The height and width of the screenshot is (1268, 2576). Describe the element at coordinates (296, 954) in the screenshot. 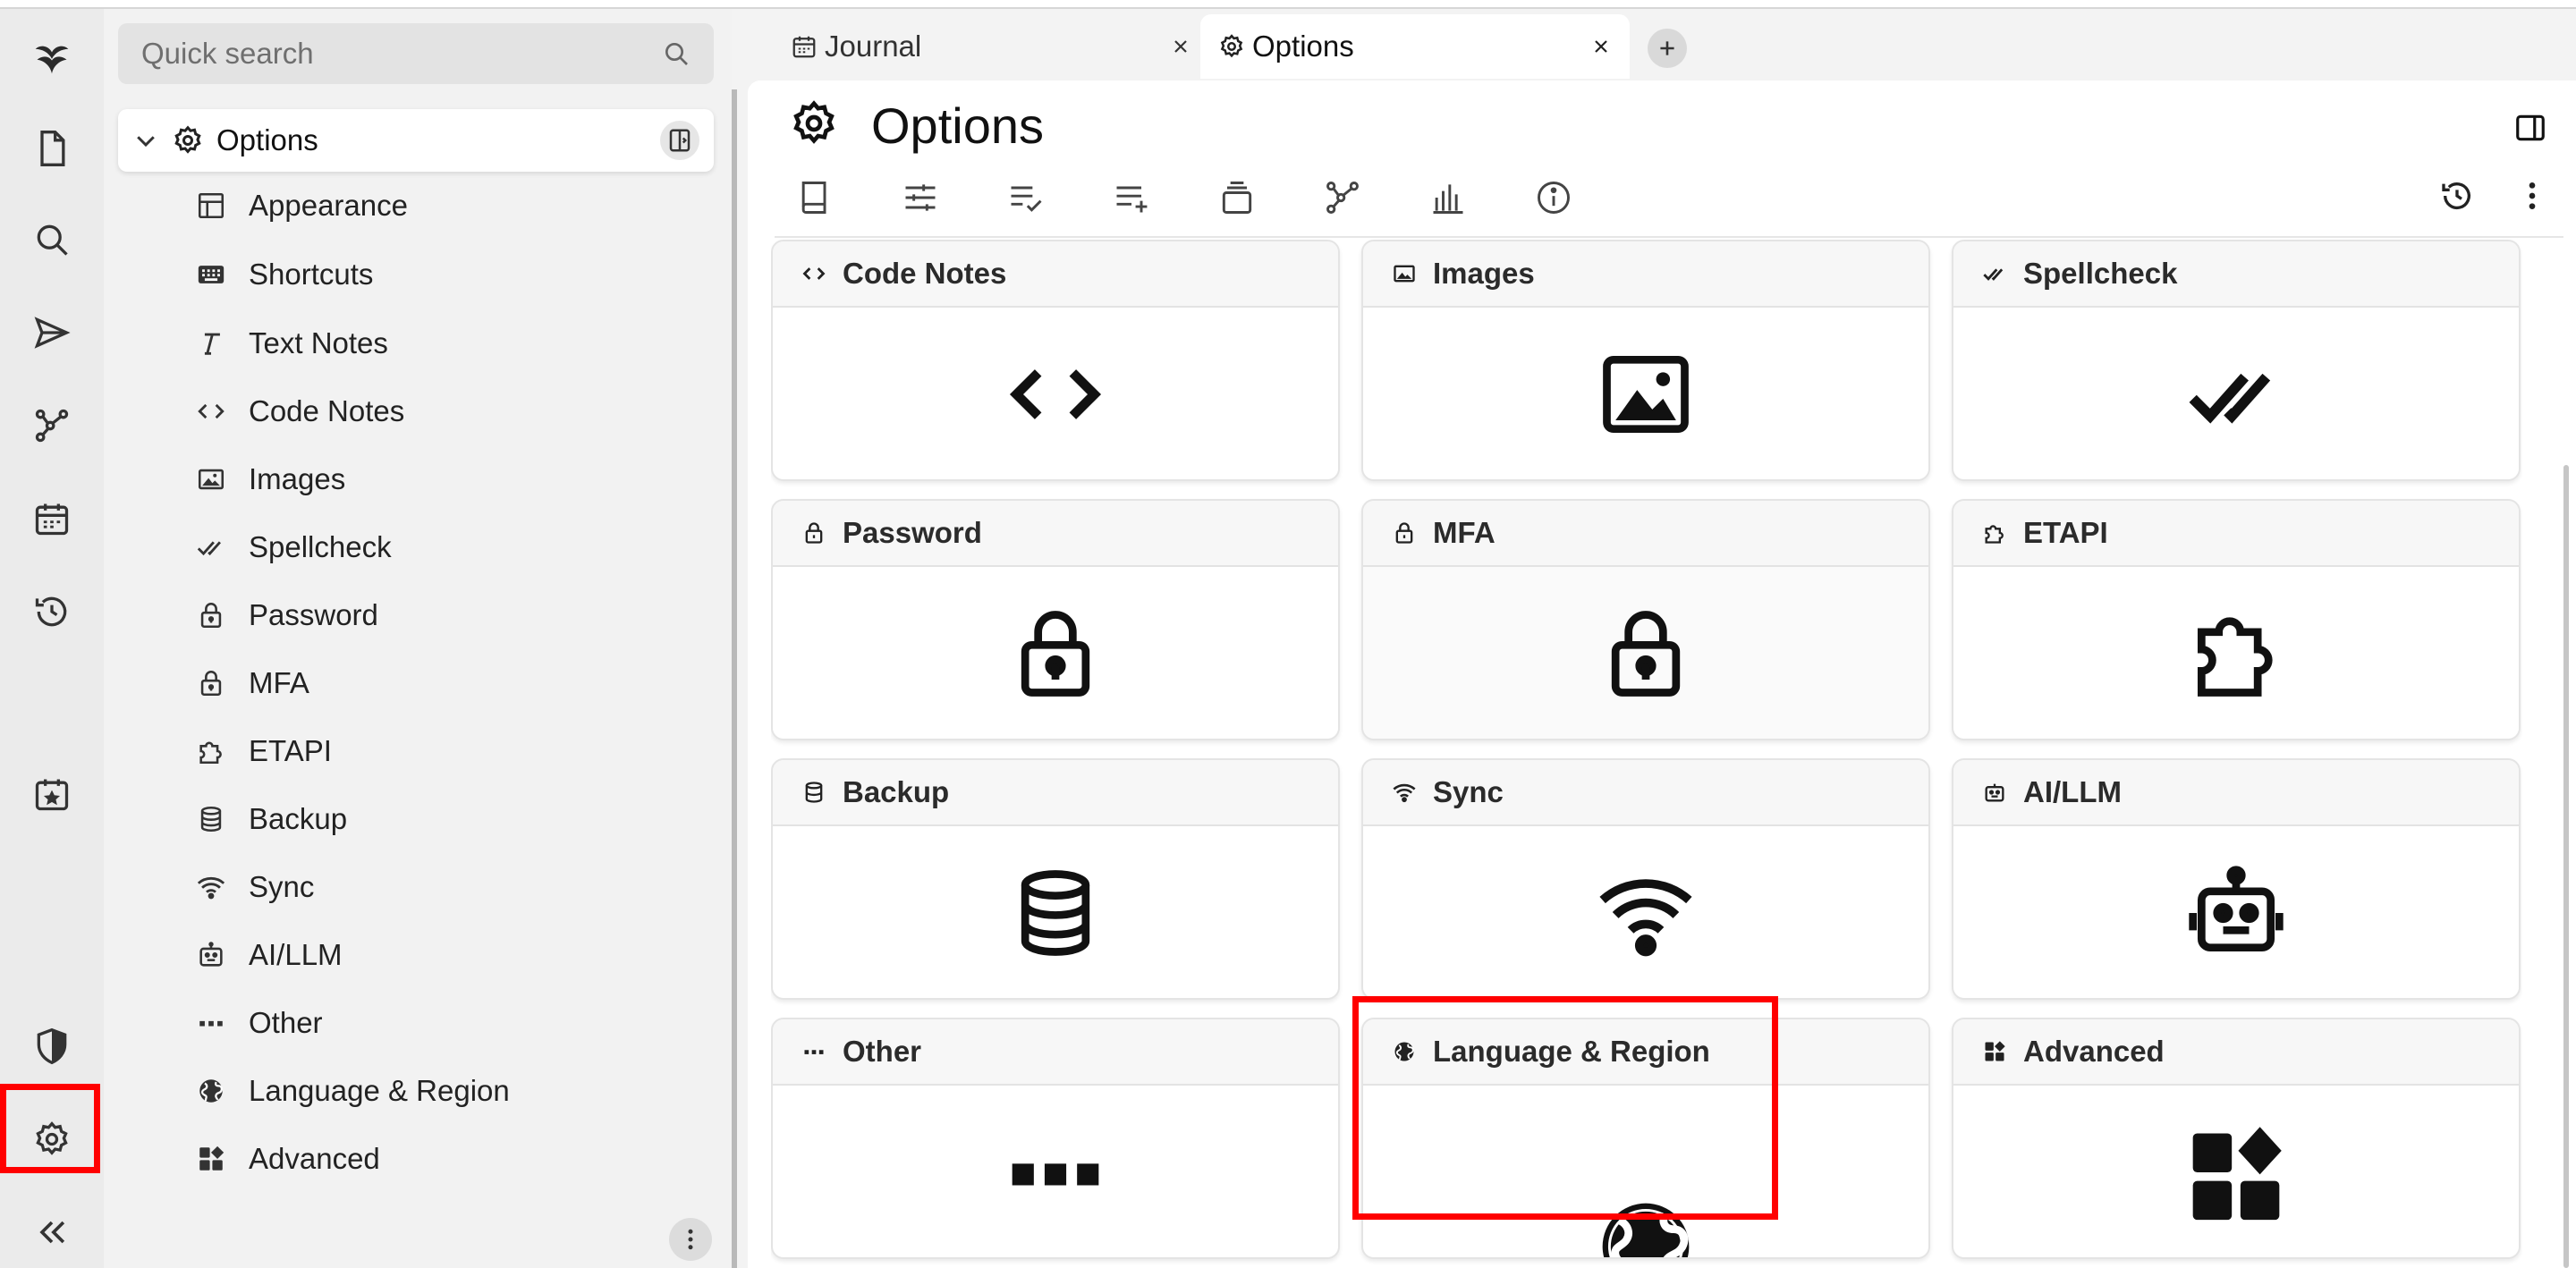

I see `tree-item-label: AI/LLM` at that location.